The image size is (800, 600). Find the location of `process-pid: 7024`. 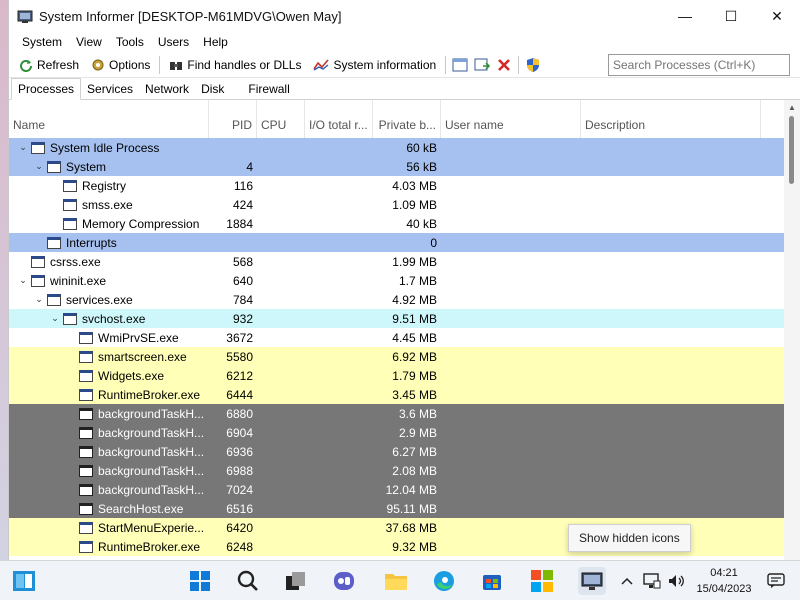

process-pid: 7024 is located at coordinates (239, 489).